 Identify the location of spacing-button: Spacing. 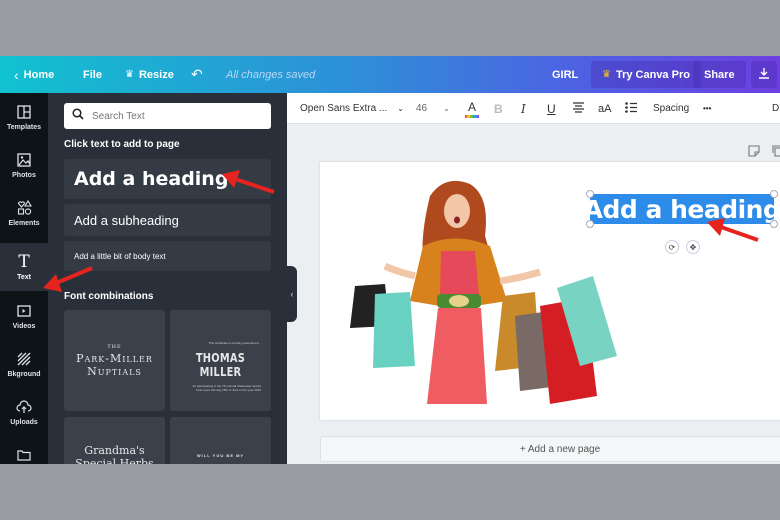
(671, 108).